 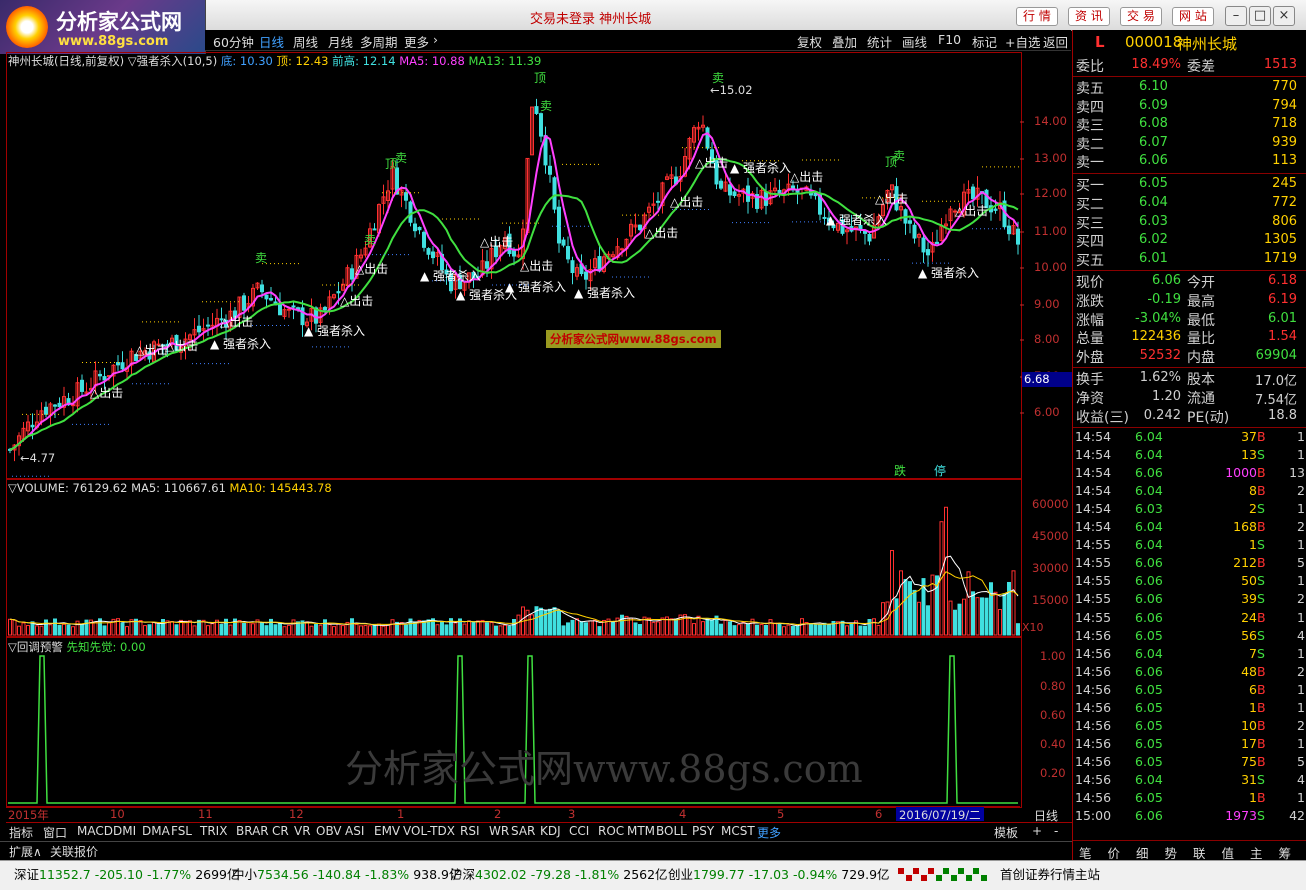 I want to click on tab-psy: PSY, so click(x=703, y=831).